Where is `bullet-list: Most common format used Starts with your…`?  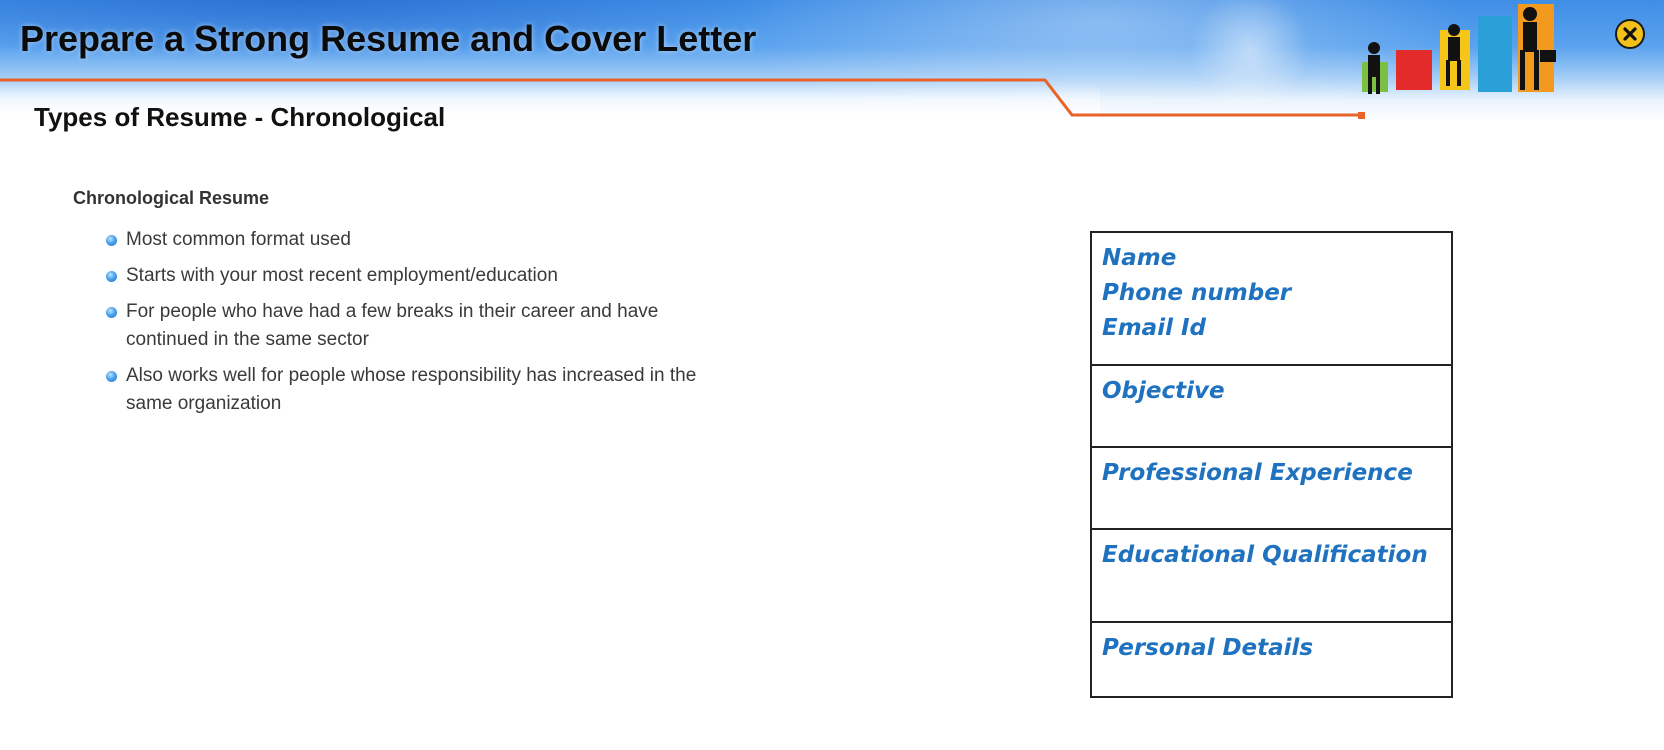
bullet-list: Most common format used Starts with your… is located at coordinates (424, 326).